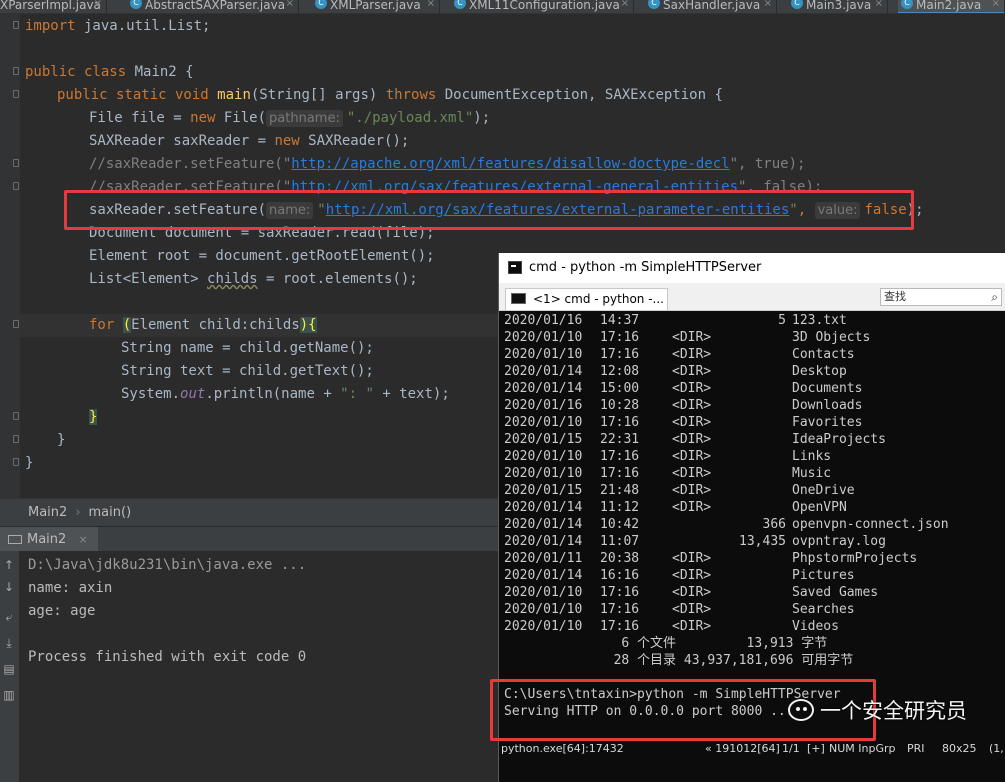 Image resolution: width=1005 pixels, height=782 pixels. I want to click on console-output: age, so click(62, 611).